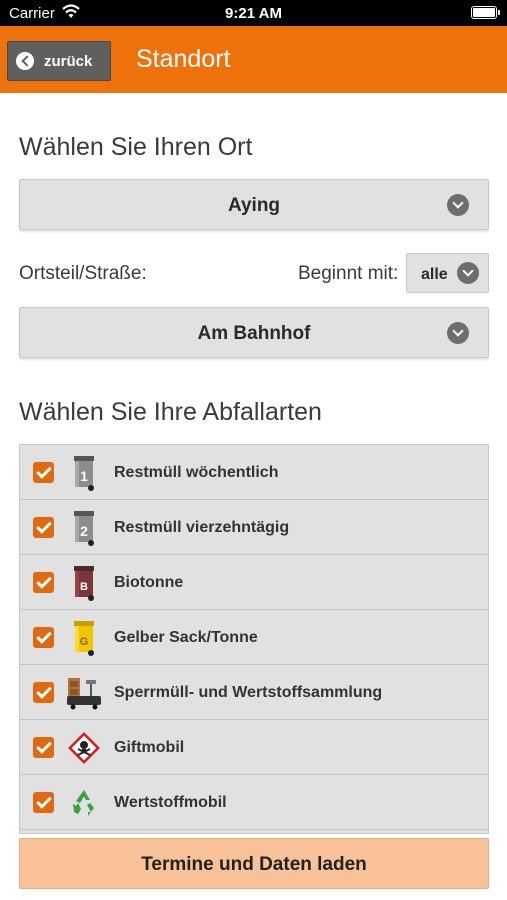  I want to click on load-dates-button-label: Termine und Daten laden, so click(254, 864).